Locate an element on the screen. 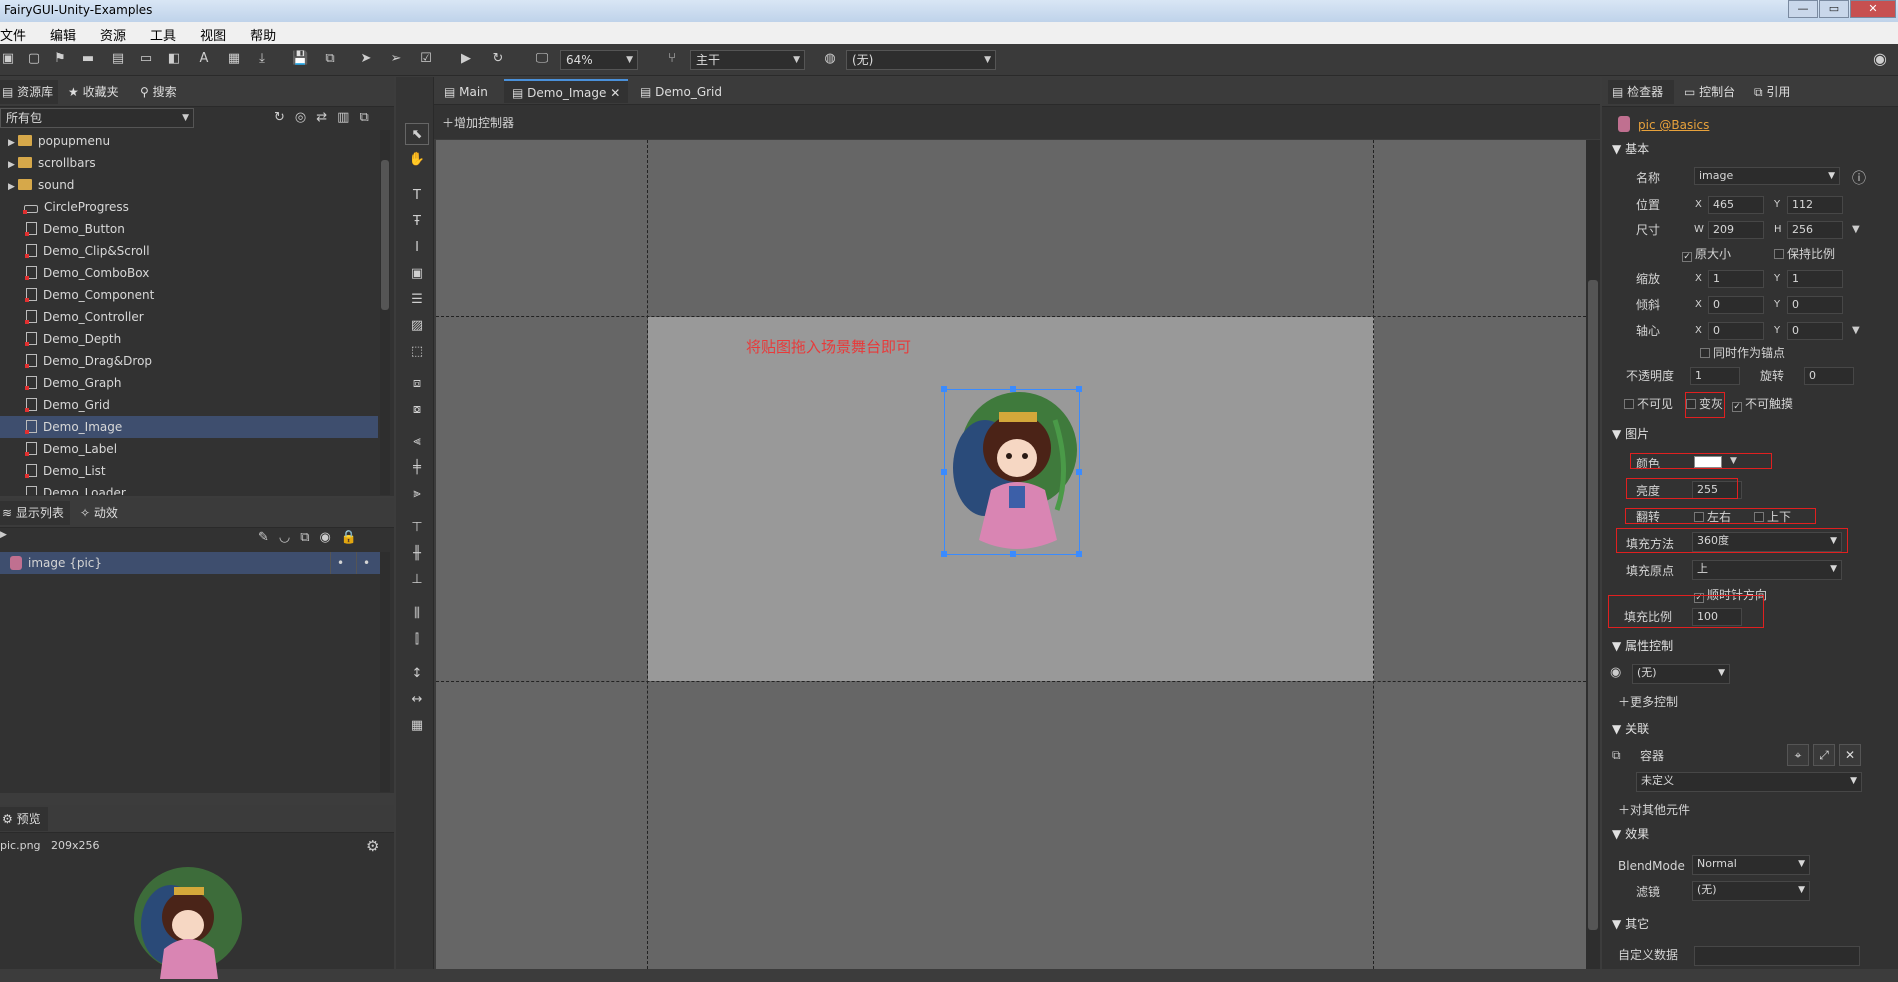 The image size is (1898, 982). relation-select: 未定义 ▼ is located at coordinates (1749, 782).